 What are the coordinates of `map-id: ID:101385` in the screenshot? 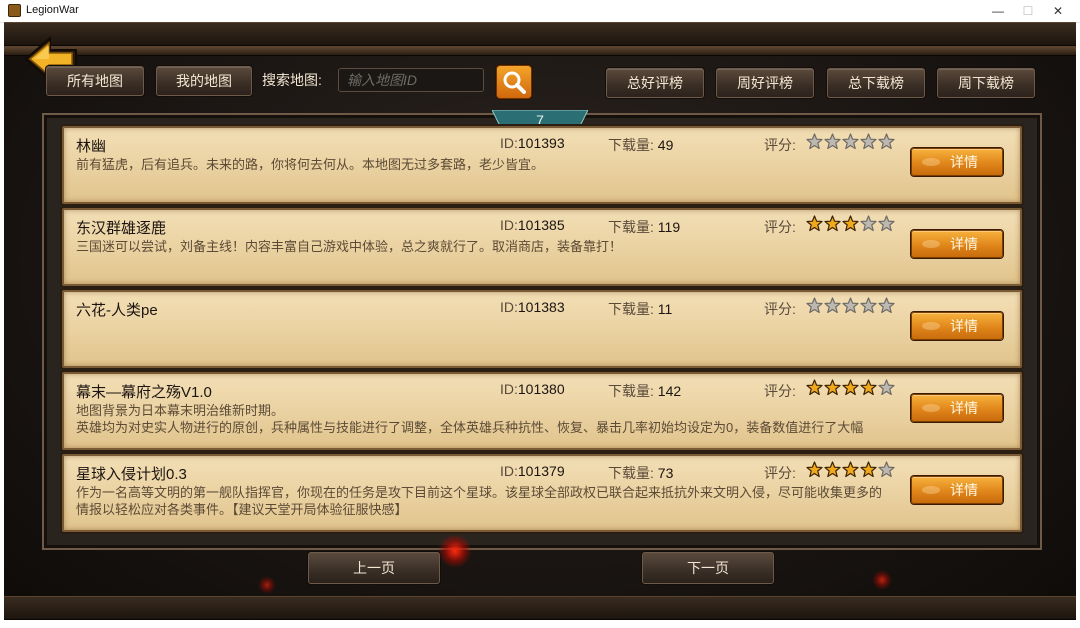 It's located at (532, 225).